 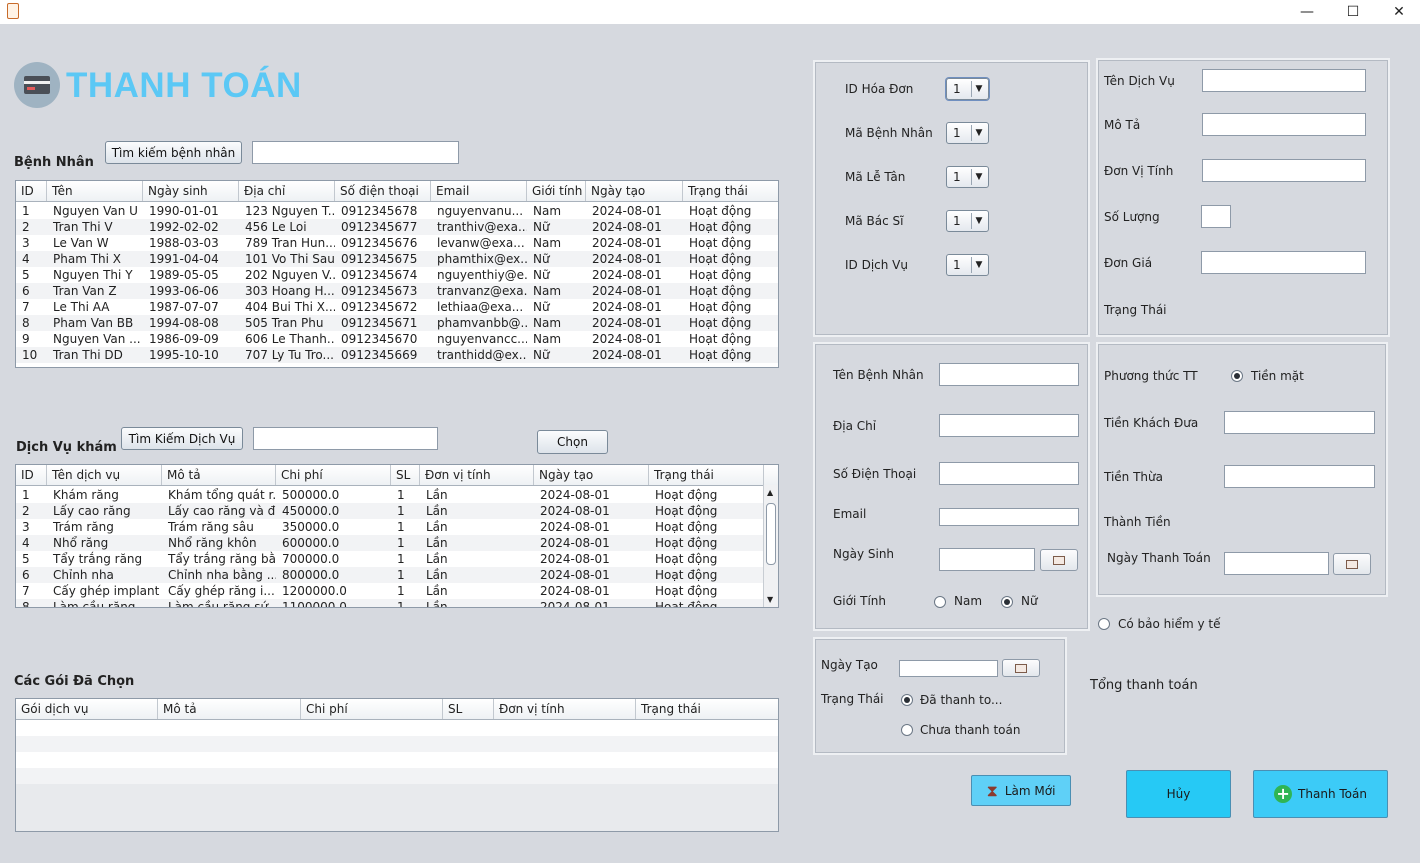 I want to click on created-date-field, so click(x=948, y=668).